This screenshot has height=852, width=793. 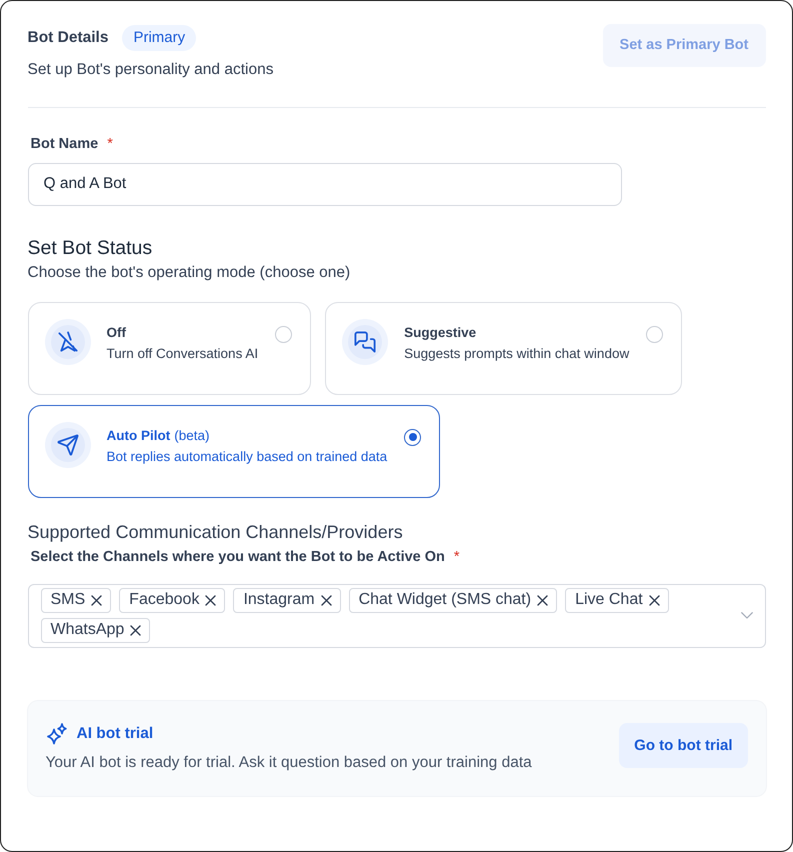 I want to click on section-title: Supported Communication Channels/Providers, so click(x=215, y=531).